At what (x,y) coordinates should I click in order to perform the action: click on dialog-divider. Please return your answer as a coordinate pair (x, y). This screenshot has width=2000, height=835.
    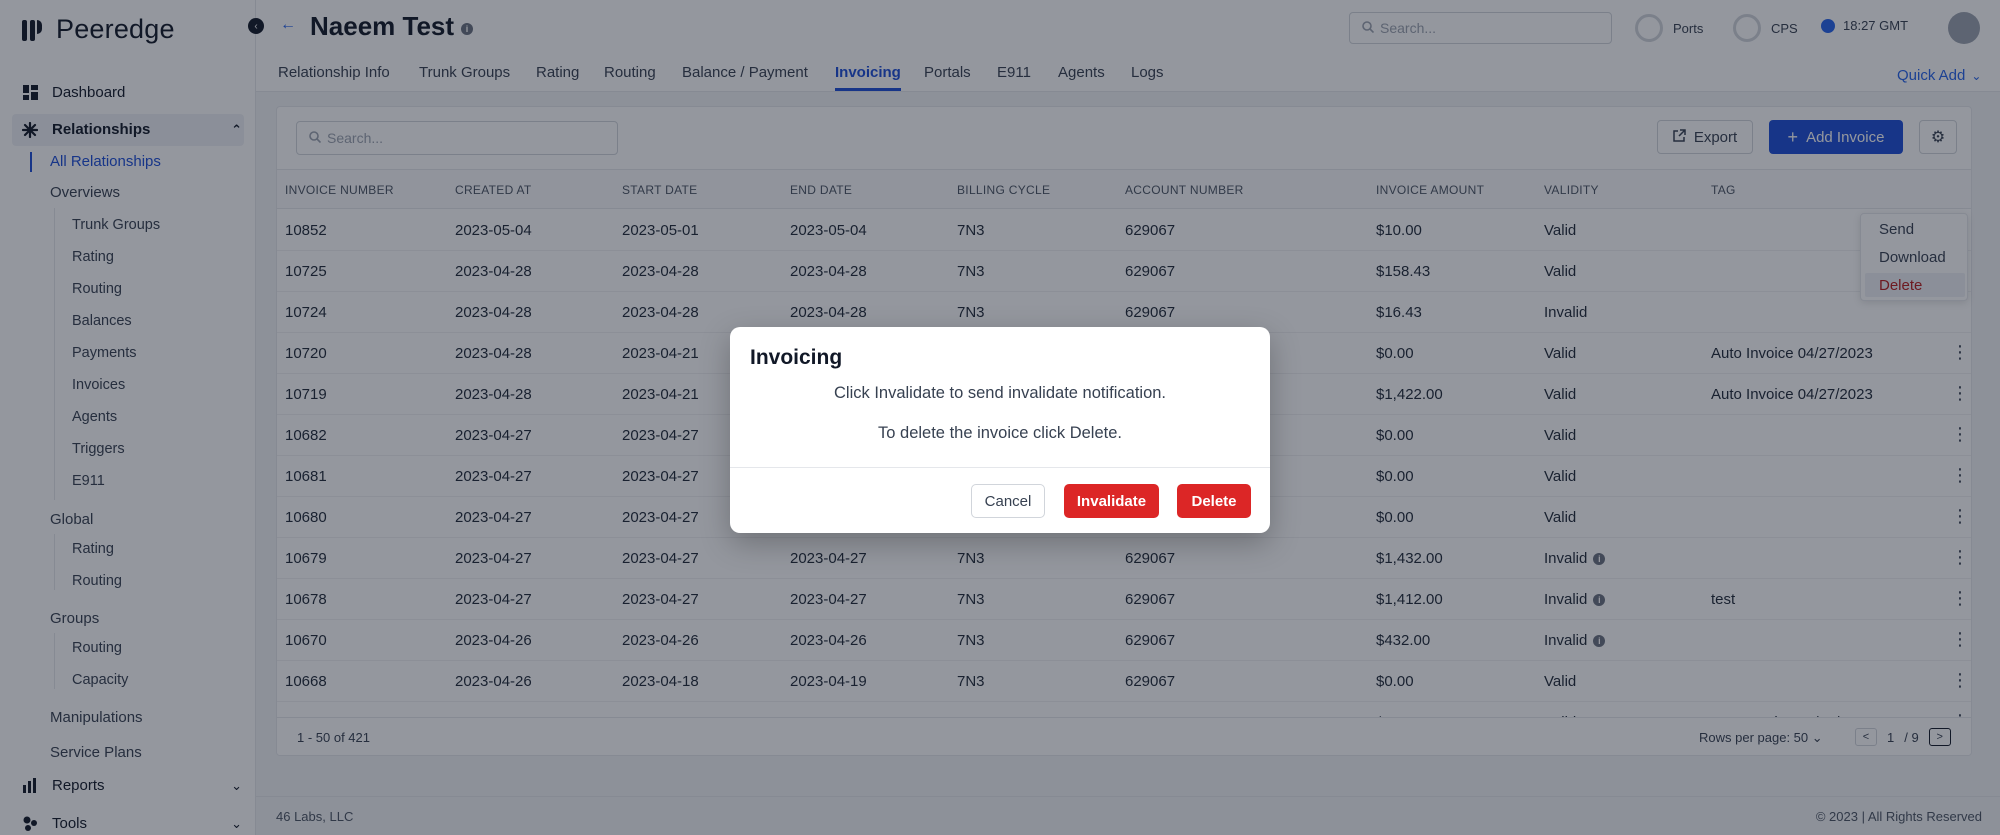
    Looking at the image, I should click on (1000, 467).